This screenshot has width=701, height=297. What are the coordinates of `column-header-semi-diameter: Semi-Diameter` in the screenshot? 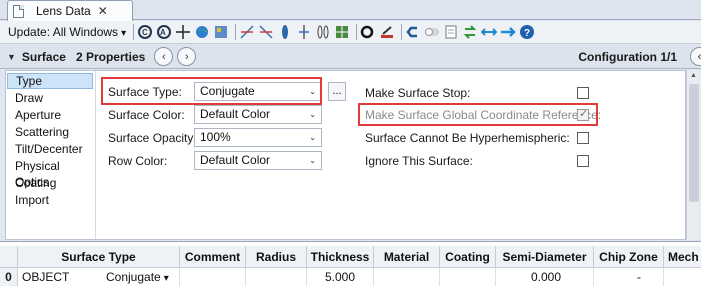 It's located at (545, 257).